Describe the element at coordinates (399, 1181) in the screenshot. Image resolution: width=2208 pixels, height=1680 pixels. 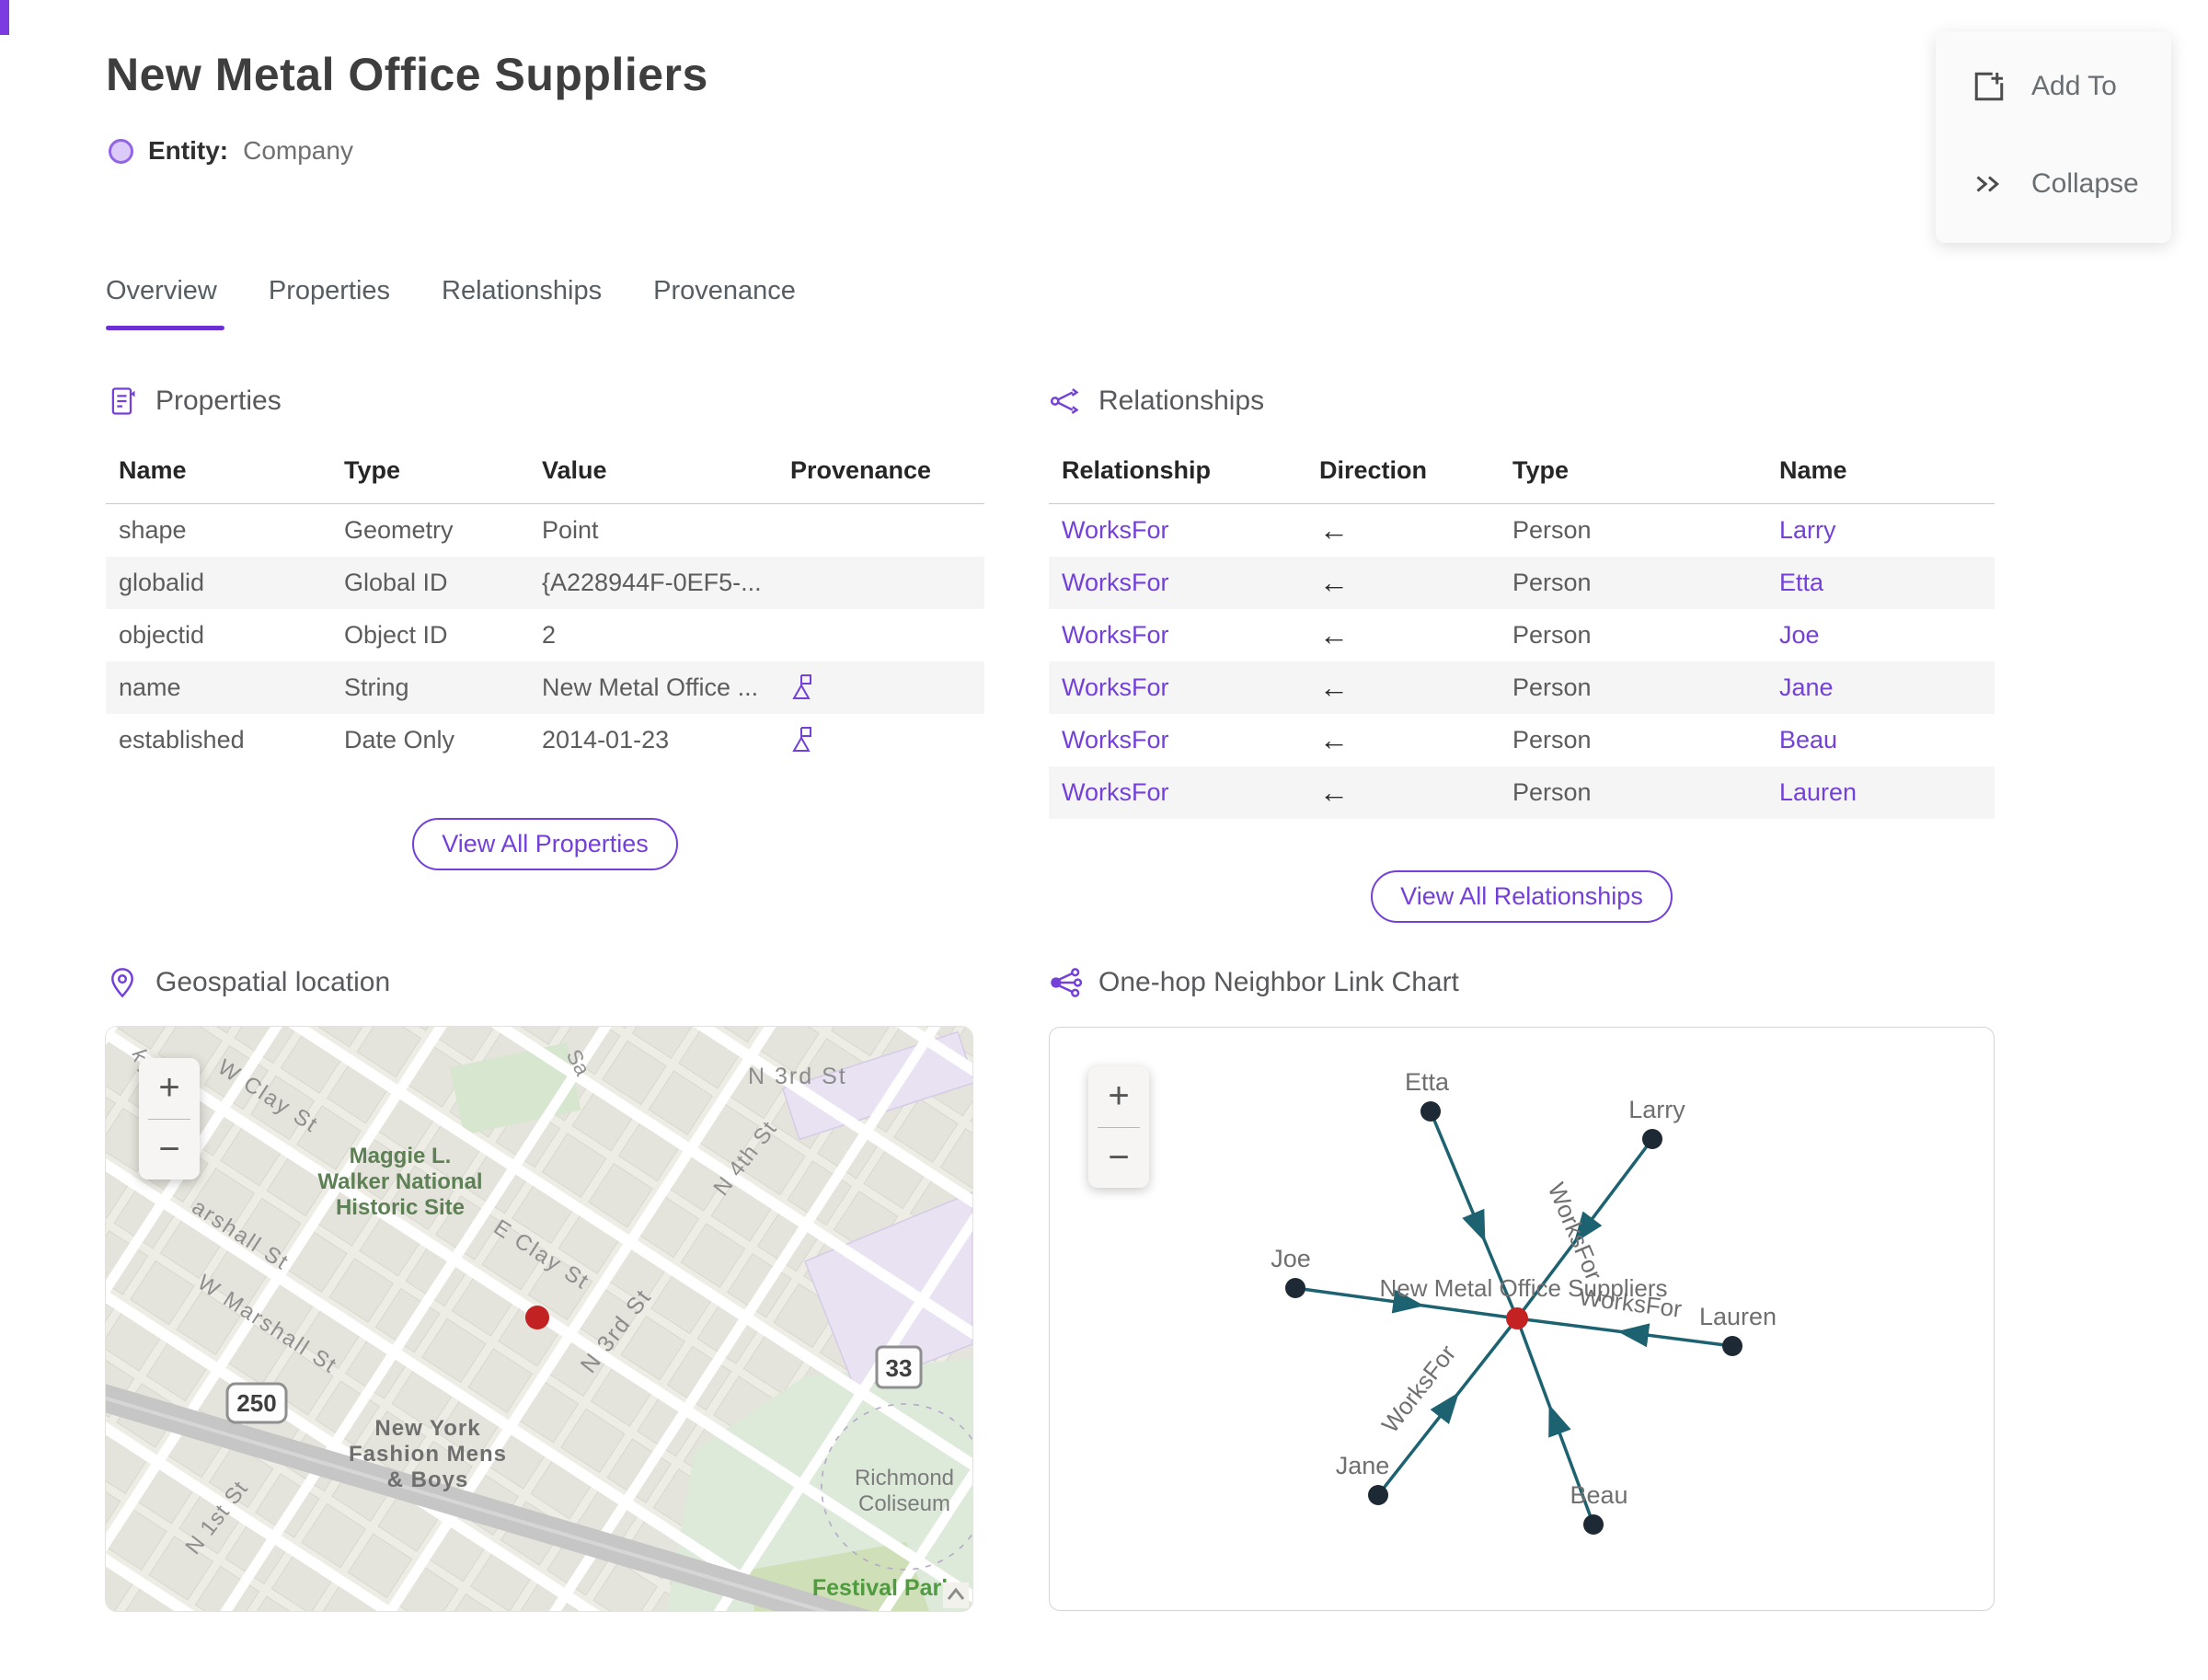
I see `map-label-maggie-2: Walker National` at that location.